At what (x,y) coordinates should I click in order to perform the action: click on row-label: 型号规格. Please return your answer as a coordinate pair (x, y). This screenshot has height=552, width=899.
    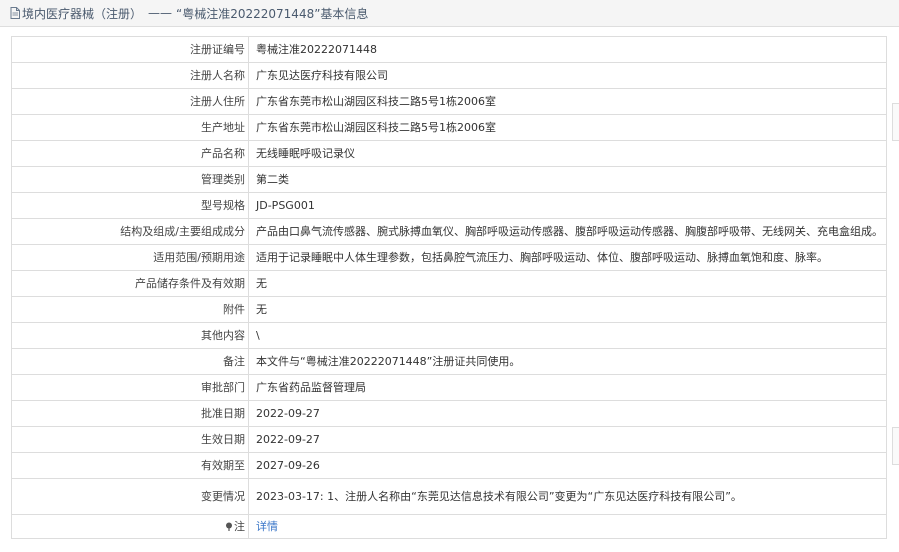
    Looking at the image, I should click on (130, 205).